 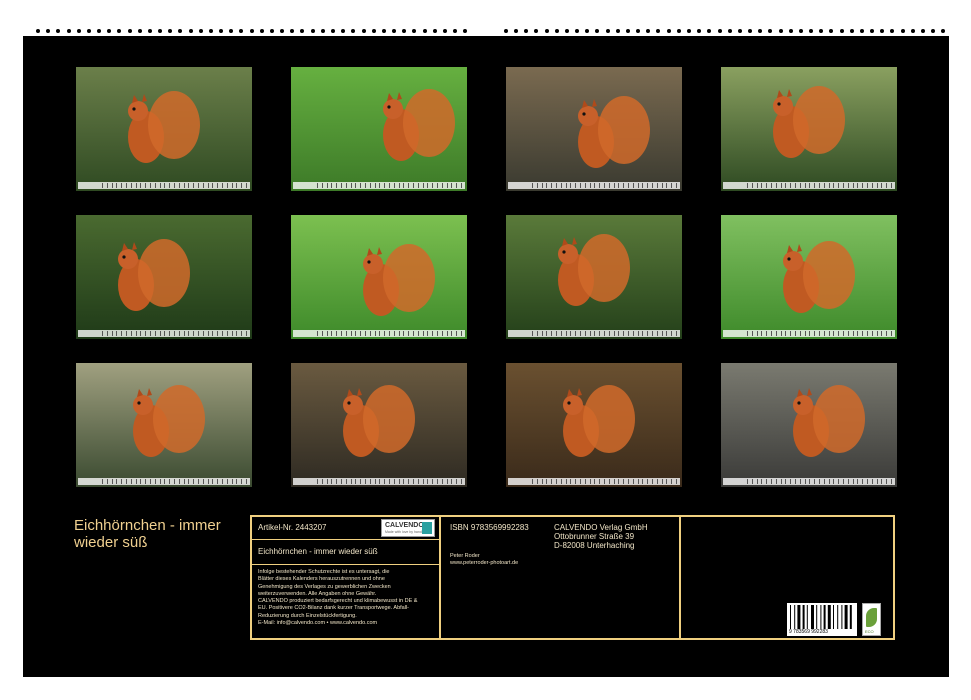 What do you see at coordinates (408, 528) in the screenshot?
I see `calvendo-logo: CALVENDO Made with love by hand` at bounding box center [408, 528].